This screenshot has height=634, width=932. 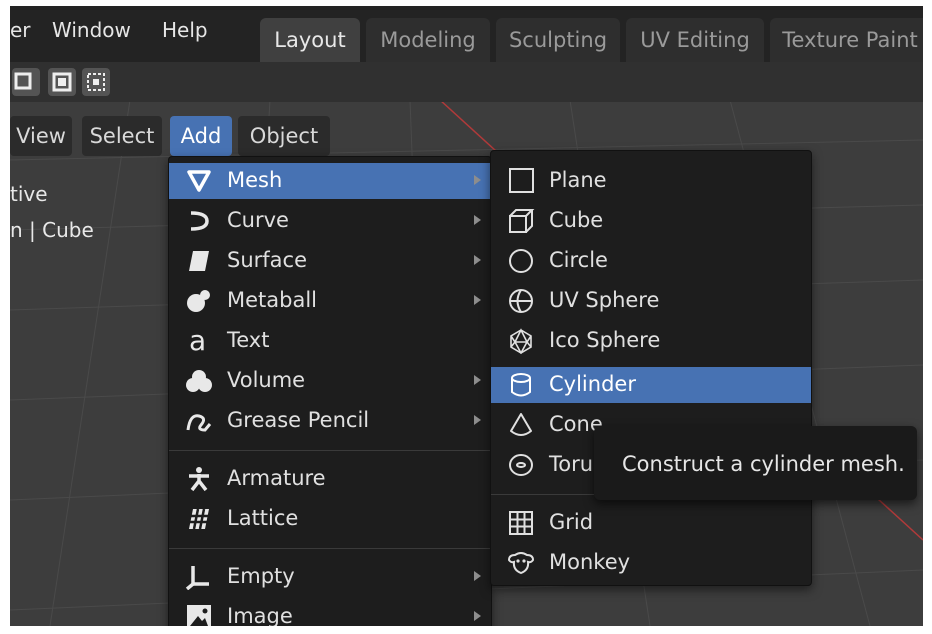 What do you see at coordinates (576, 220) in the screenshot?
I see `mesh-label-cube: Cube` at bounding box center [576, 220].